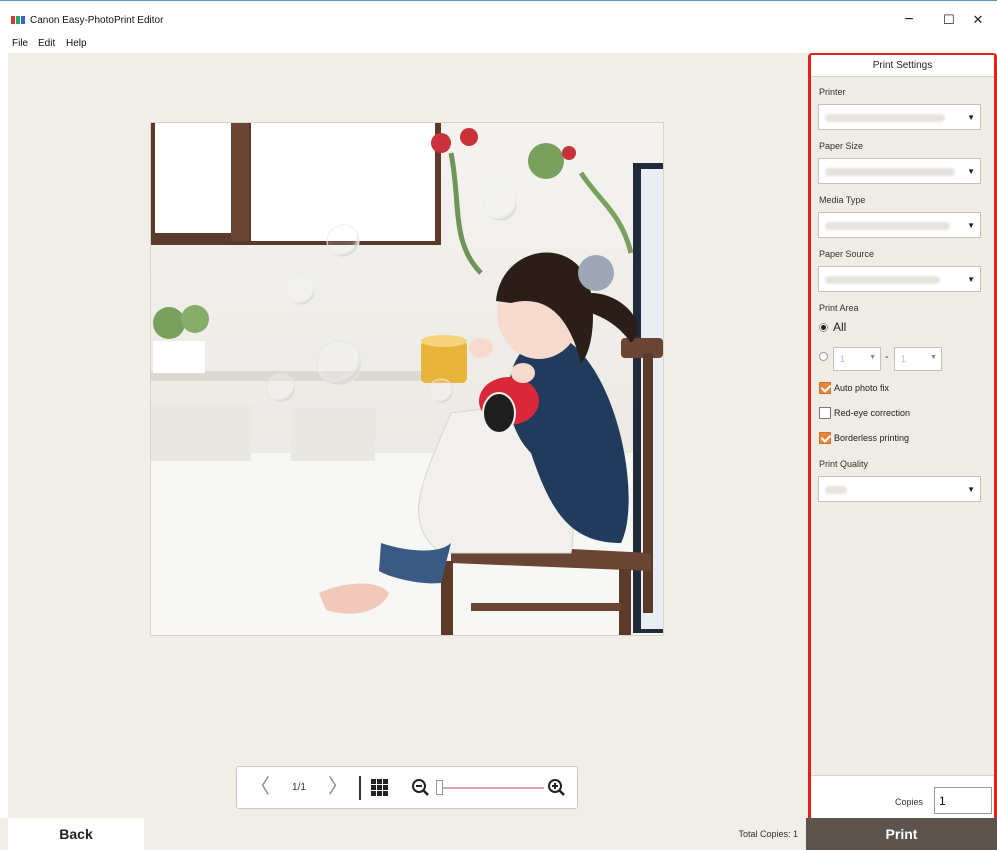 The width and height of the screenshot is (997, 850). I want to click on menu-bar: File Edit Help, so click(498, 44).